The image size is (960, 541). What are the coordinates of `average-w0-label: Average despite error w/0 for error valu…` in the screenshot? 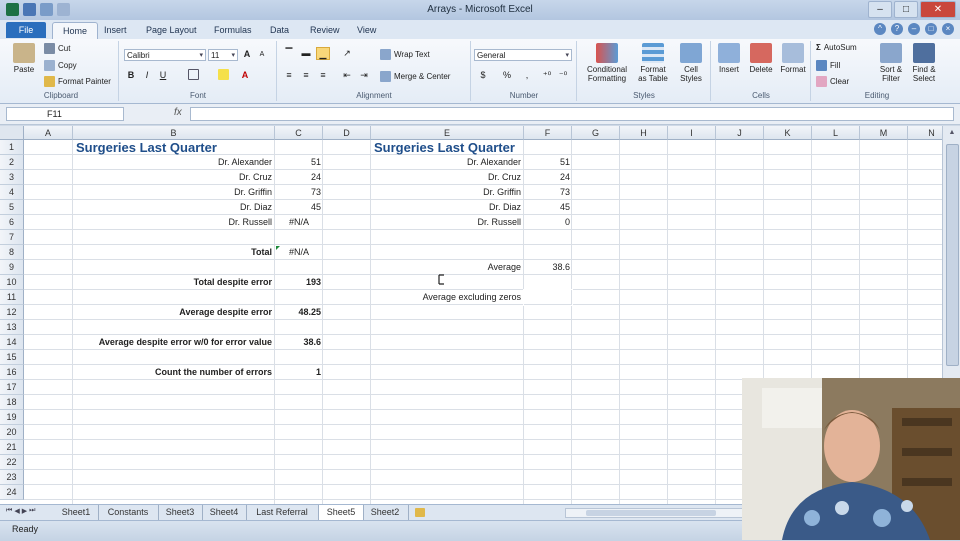 It's located at (173, 342).